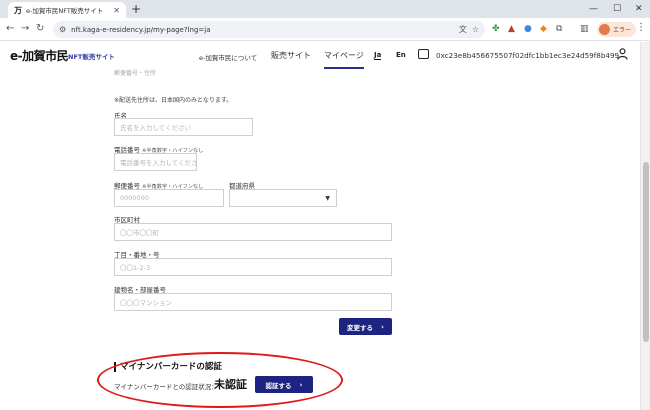 Image resolution: width=650 pixels, height=410 pixels. What do you see at coordinates (173, 100) in the screenshot?
I see `shipping-note: ※配送先住所は、日本国内のみとなります。` at bounding box center [173, 100].